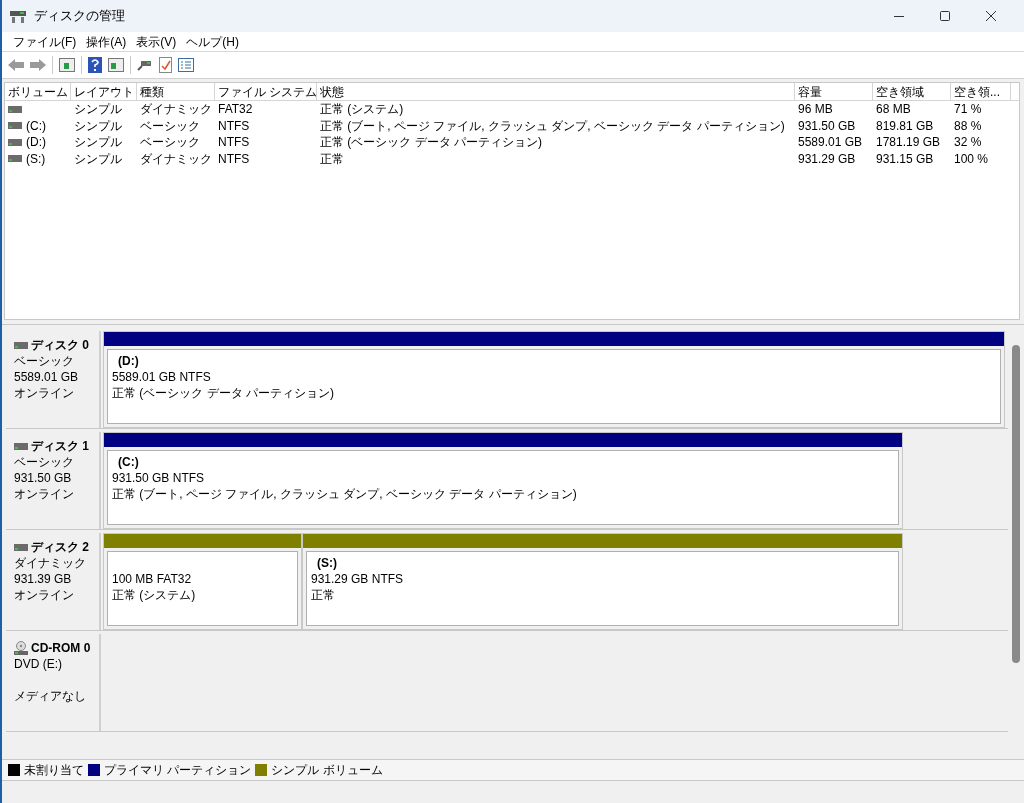 The image size is (1024, 803). Describe the element at coordinates (362, 110) in the screenshot. I see `table-cell-text: 正常 (システム)` at that location.